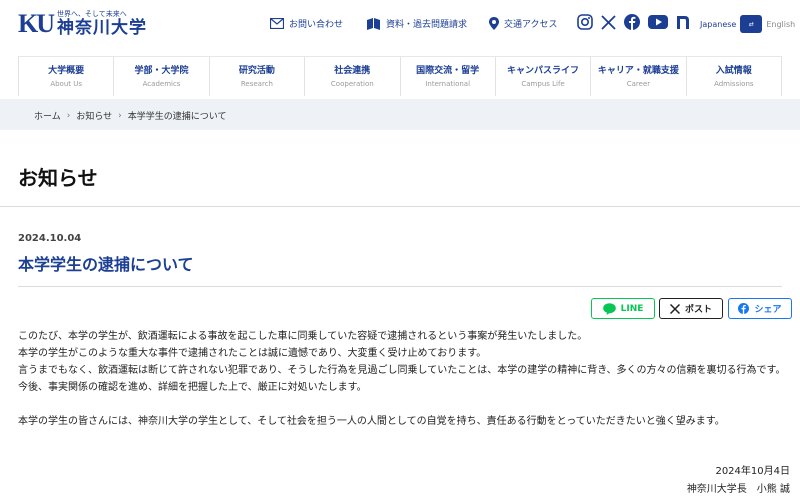  I want to click on university-logo: KU 世界へ、そして未来へ 神奈川大学, so click(82, 23).